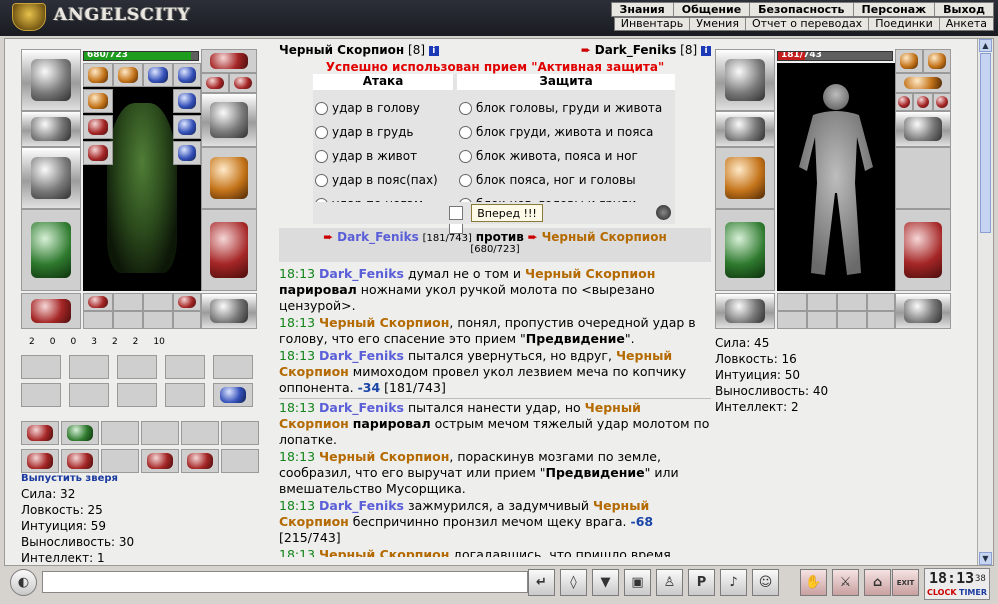 Image resolution: width=998 pixels, height=604 pixels. Describe the element at coordinates (966, 24) in the screenshot. I see `submenu-profile: Анкета` at that location.